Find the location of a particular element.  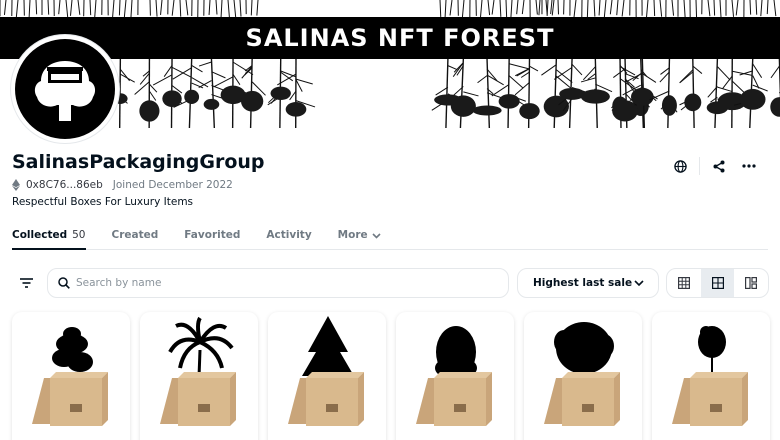

divider is located at coordinates (699, 166).